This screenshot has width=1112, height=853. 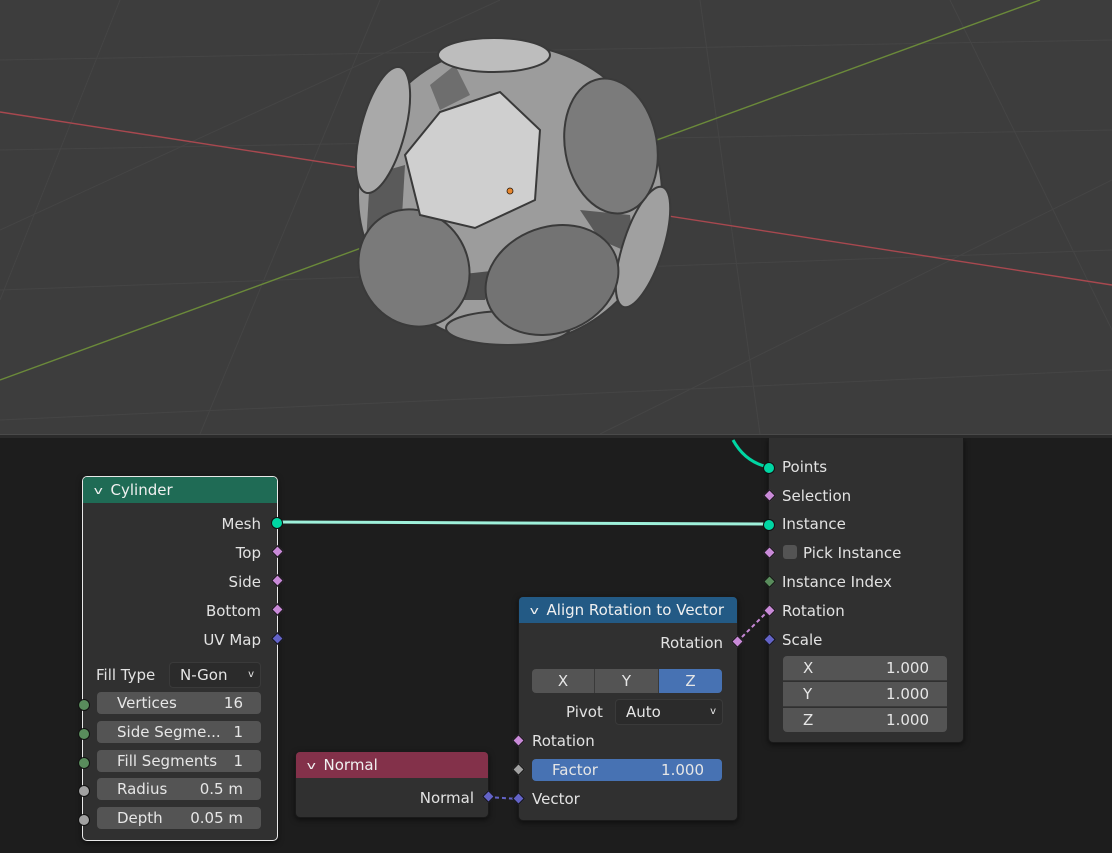 I want to click on side-segments-field: Side Segme... 1, so click(x=179, y=732).